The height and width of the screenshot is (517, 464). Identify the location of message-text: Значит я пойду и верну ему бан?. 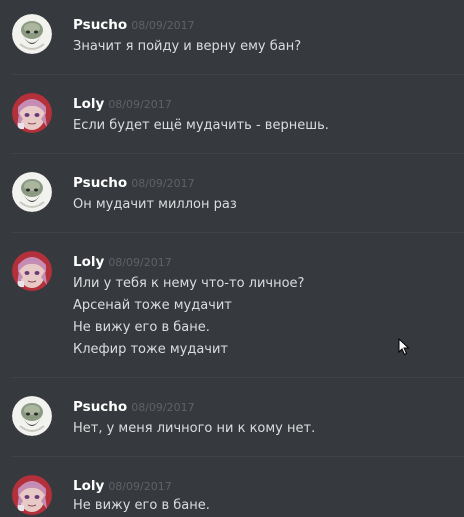
(187, 46).